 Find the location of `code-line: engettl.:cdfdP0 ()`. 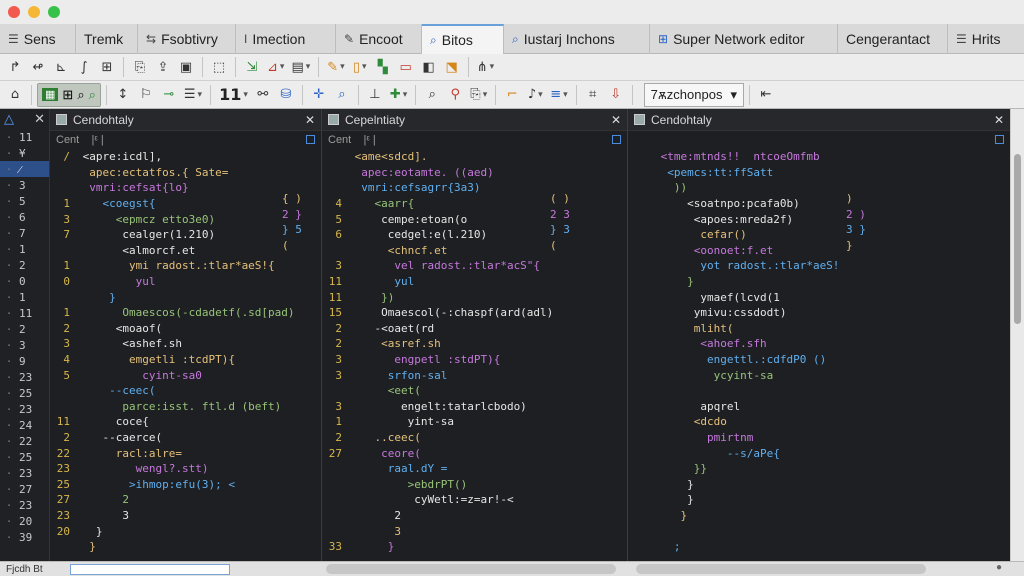

code-line: engettl.:cdfdP0 () is located at coordinates (819, 360).